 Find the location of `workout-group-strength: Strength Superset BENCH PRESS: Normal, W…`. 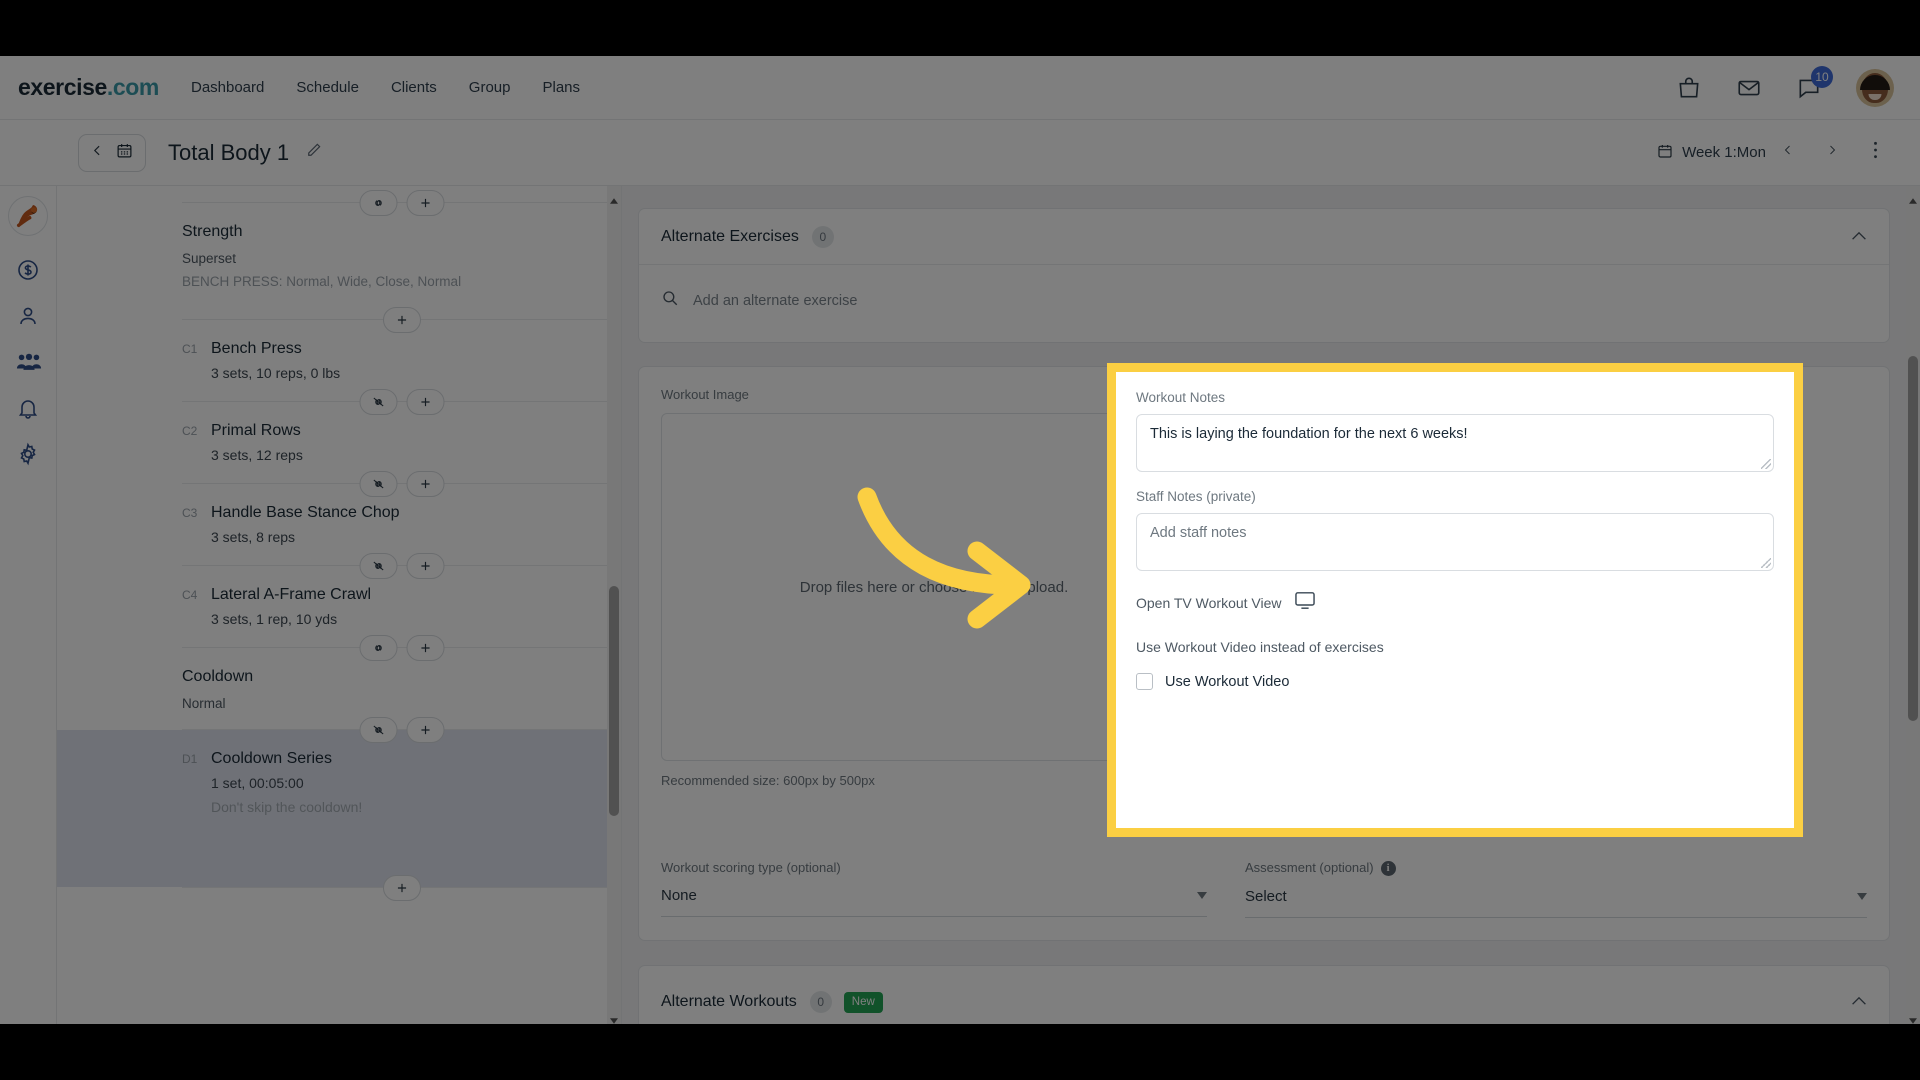

workout-group-strength: Strength Superset BENCH PRESS: Normal, W… is located at coordinates (401, 253).